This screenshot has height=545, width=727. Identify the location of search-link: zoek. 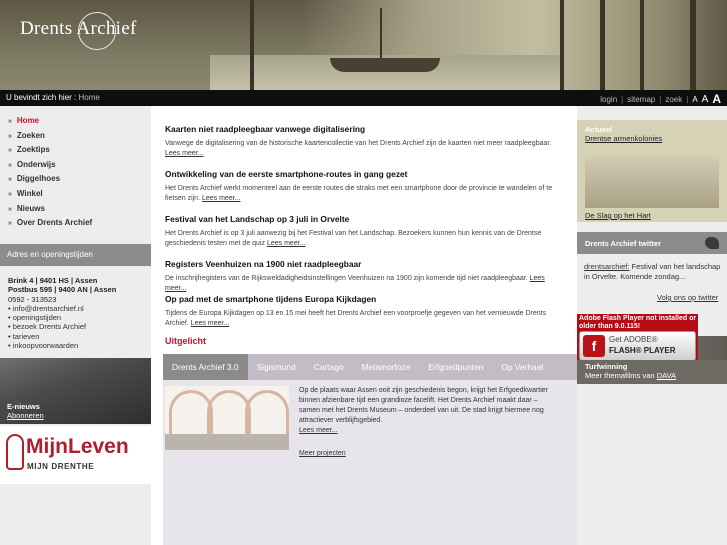
(673, 99).